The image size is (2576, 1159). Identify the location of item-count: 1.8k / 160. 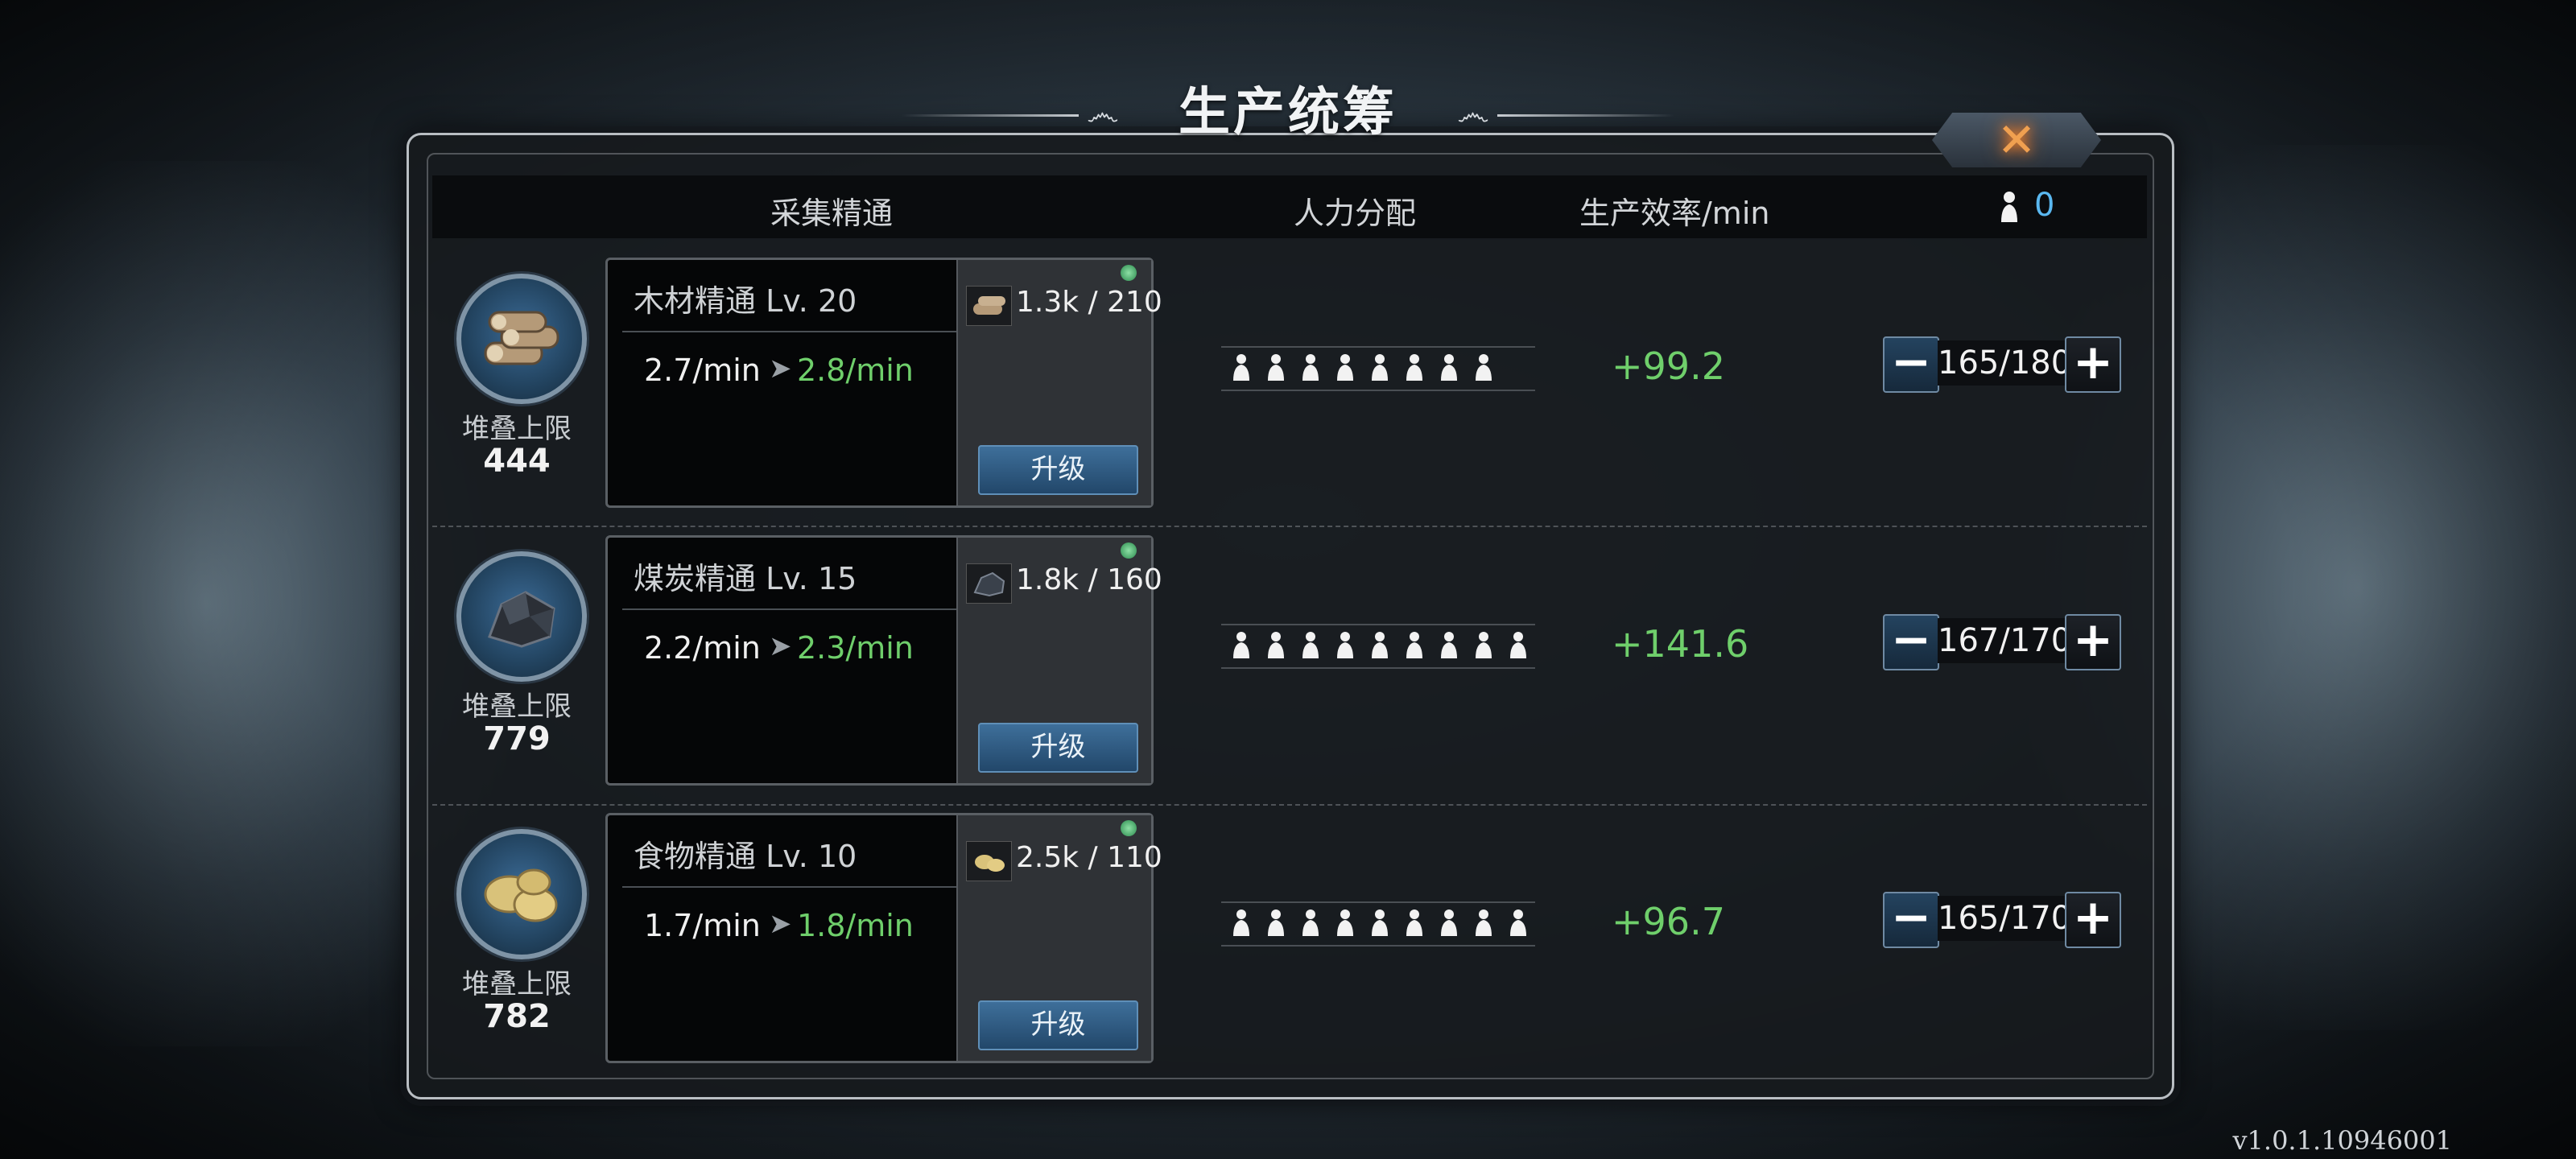
(1089, 579).